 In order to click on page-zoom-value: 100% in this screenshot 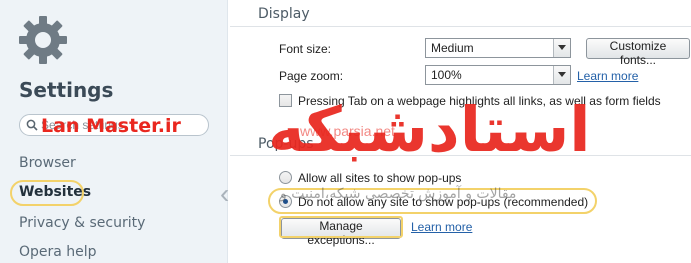, I will do `click(446, 75)`.